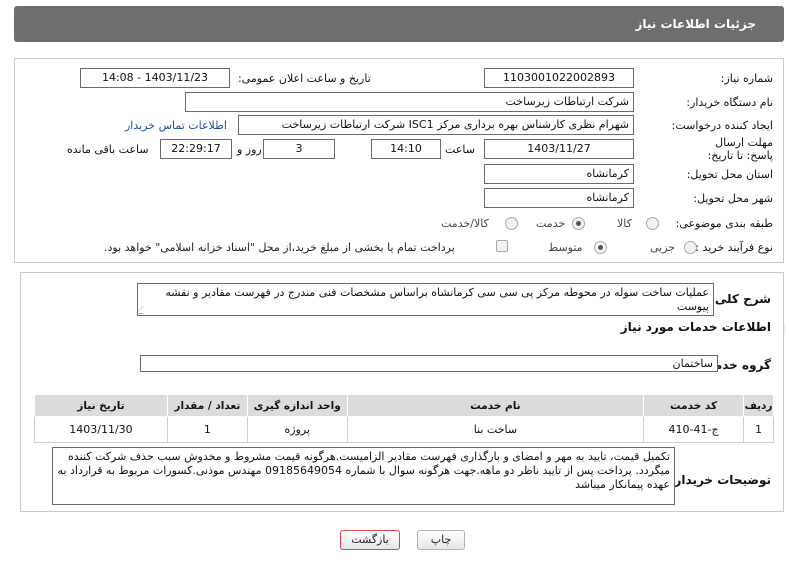 The width and height of the screenshot is (789, 566). Describe the element at coordinates (758, 405) in the screenshot. I see `col-row: ردیف` at that location.